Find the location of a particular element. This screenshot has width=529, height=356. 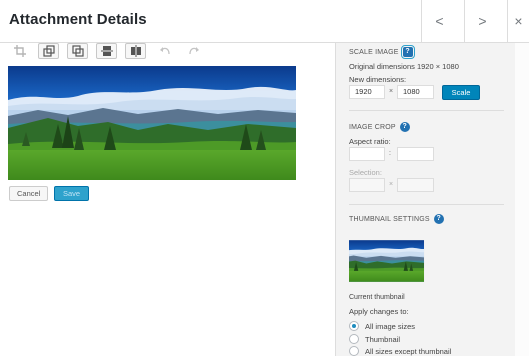

thumbnail-settings-heading: THUMBNAIL SETTINGS ? is located at coordinates (396, 219).